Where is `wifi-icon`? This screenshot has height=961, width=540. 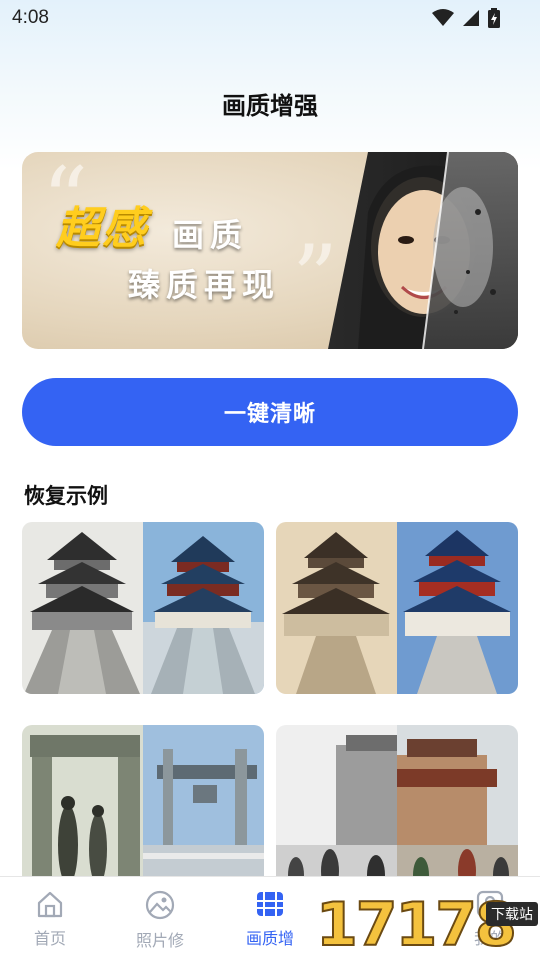
wifi-icon is located at coordinates (443, 17).